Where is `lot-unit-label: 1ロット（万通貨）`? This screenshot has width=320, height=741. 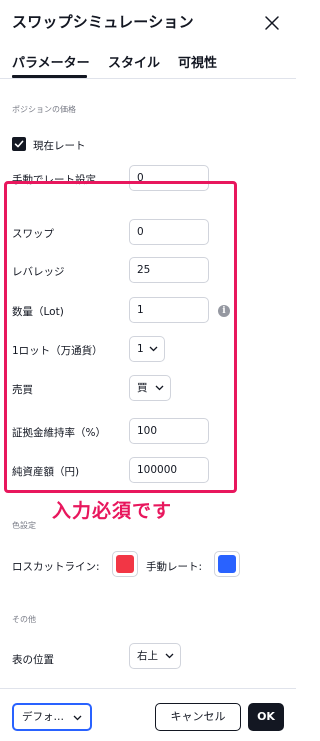 lot-unit-label: 1ロット（万通貨） is located at coordinates (57, 351).